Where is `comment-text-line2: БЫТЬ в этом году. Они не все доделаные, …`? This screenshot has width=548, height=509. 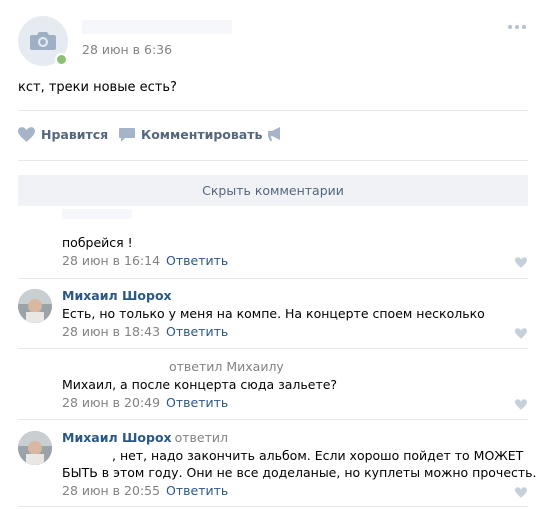 comment-text-line2: БЫТЬ в этом году. Они не все доделаные, … is located at coordinates (299, 472).